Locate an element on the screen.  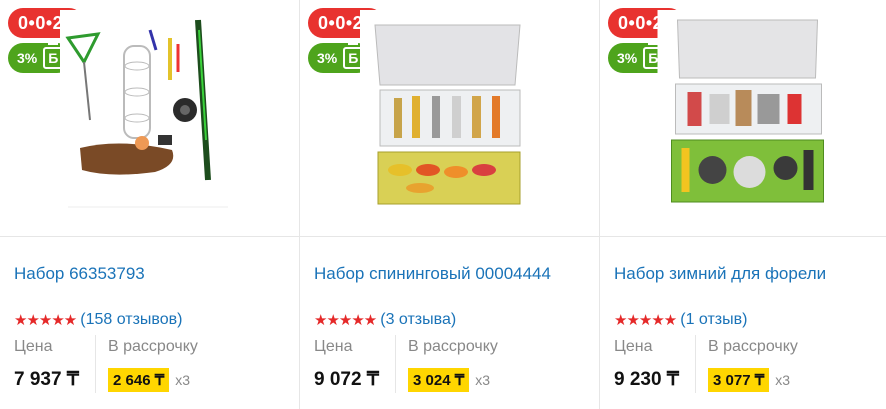
installment-block: 3 077 ₸ х3 is located at coordinates (749, 380).